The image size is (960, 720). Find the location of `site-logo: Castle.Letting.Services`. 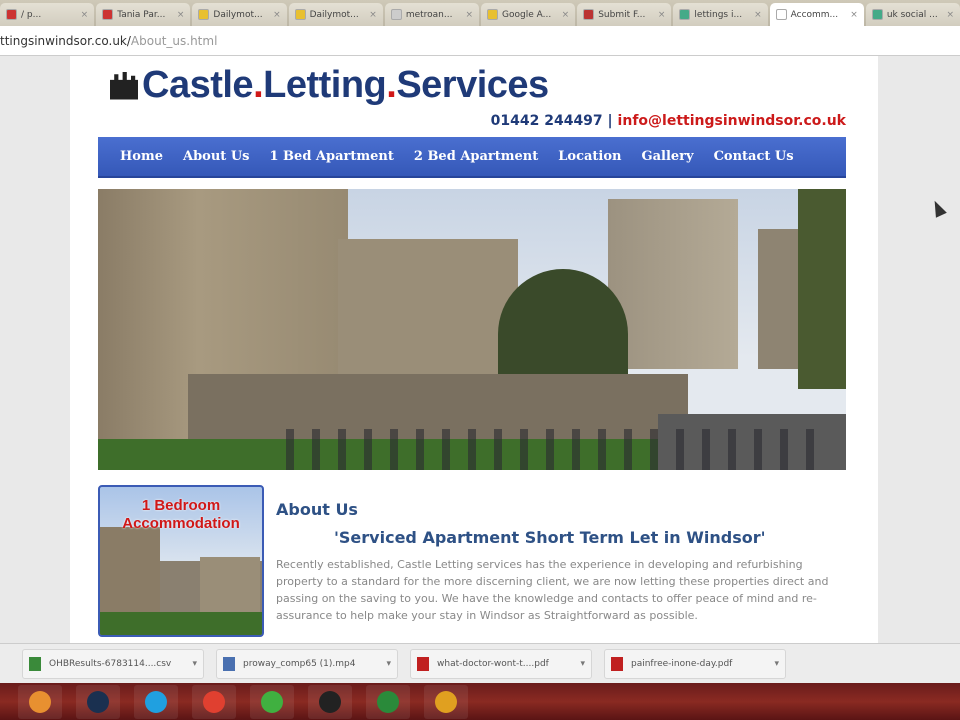

site-logo: Castle.Letting.Services is located at coordinates (329, 85).